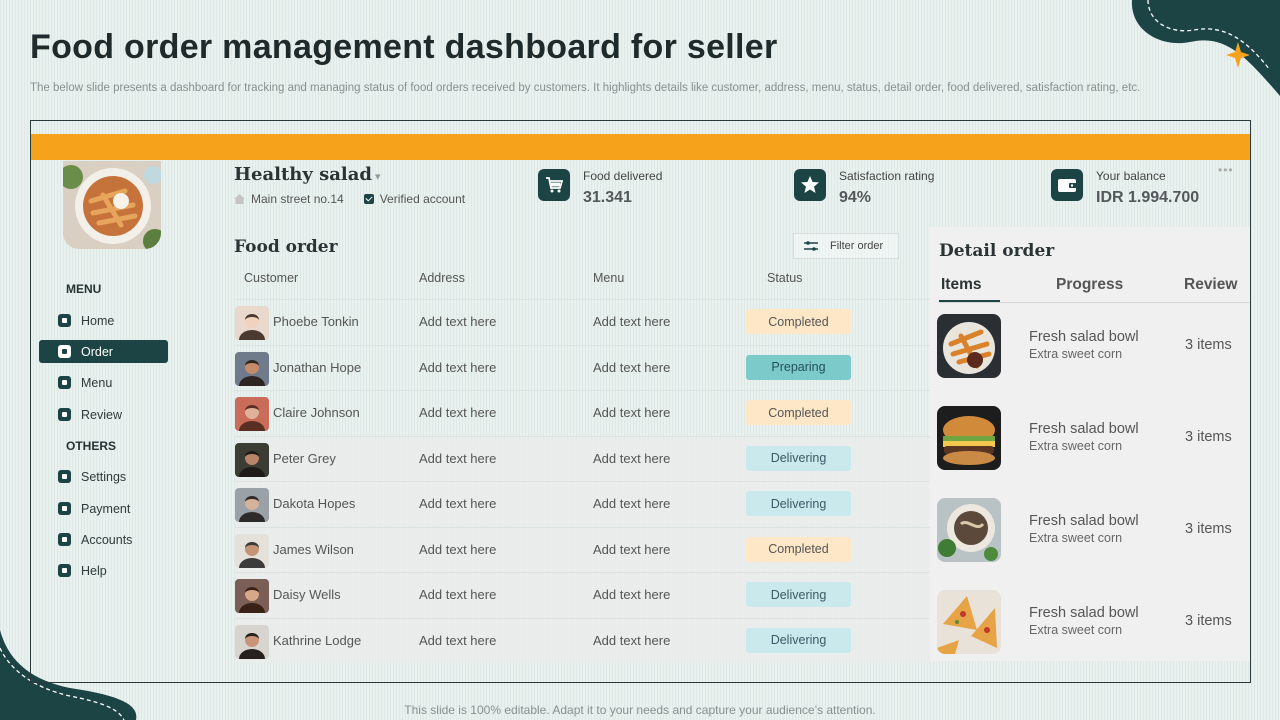 The height and width of the screenshot is (720, 1280). I want to click on others-heading: OTHERS, so click(91, 446).